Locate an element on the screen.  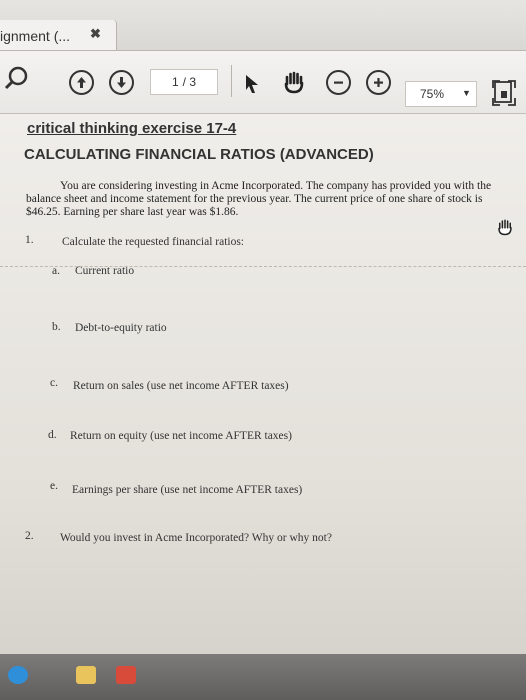
item-d-letter: d. is located at coordinates (52, 435).